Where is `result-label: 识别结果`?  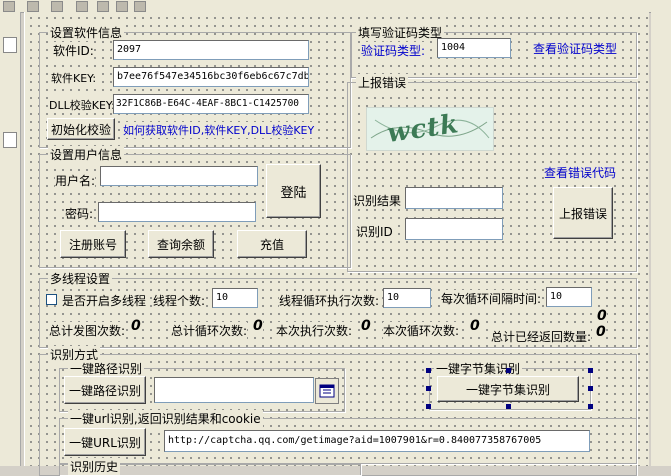
result-label: 识别结果 is located at coordinates (377, 200).